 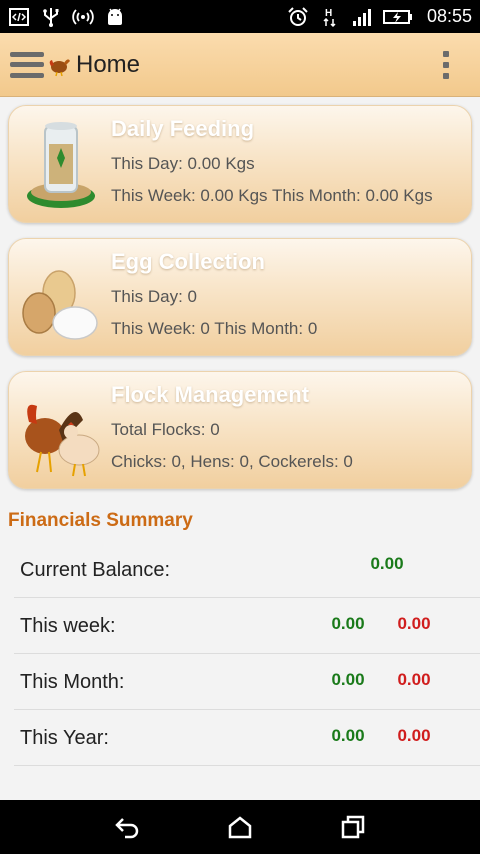 I want to click on balance-value: 0.00, so click(x=387, y=563).